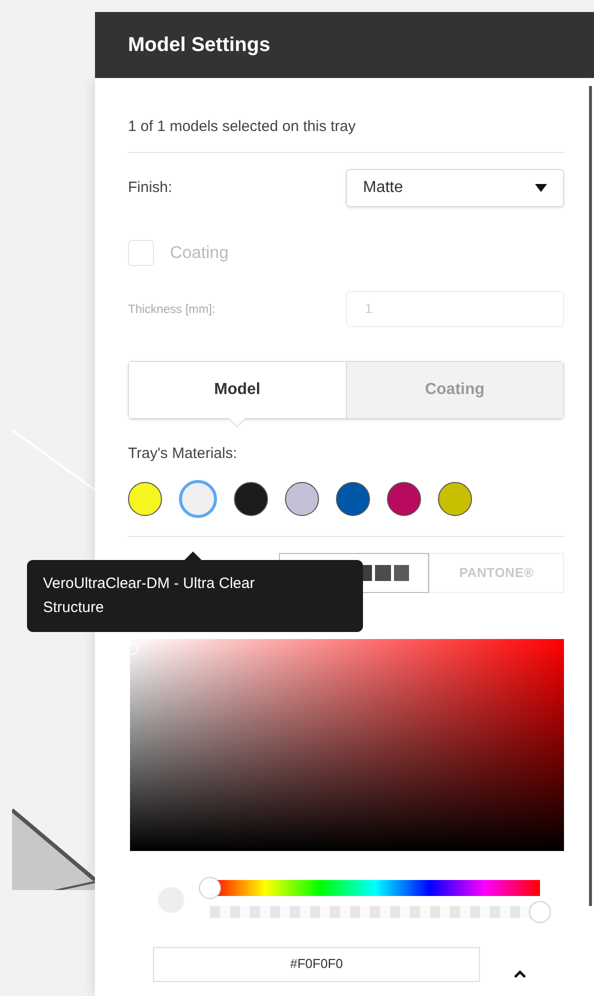 Image resolution: width=594 pixels, height=996 pixels. Describe the element at coordinates (149, 596) in the screenshot. I see `tooltip-text: VeroUltraClear-DM - Ultra Clear Structure` at that location.